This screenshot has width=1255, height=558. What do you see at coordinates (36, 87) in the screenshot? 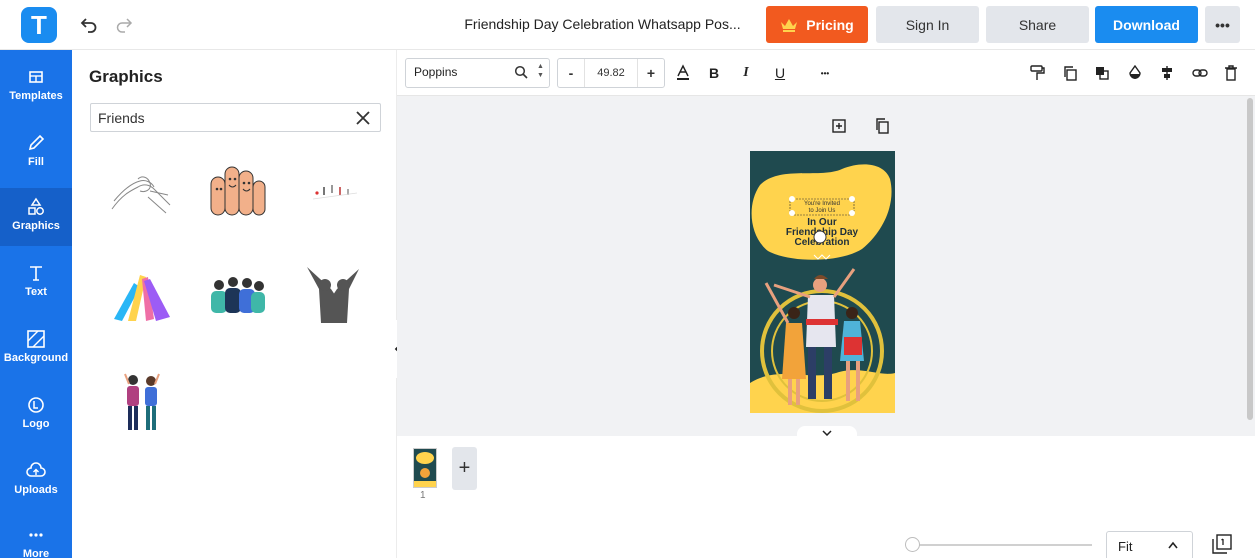
I see `sidebar-item-templates: Templates` at bounding box center [36, 87].